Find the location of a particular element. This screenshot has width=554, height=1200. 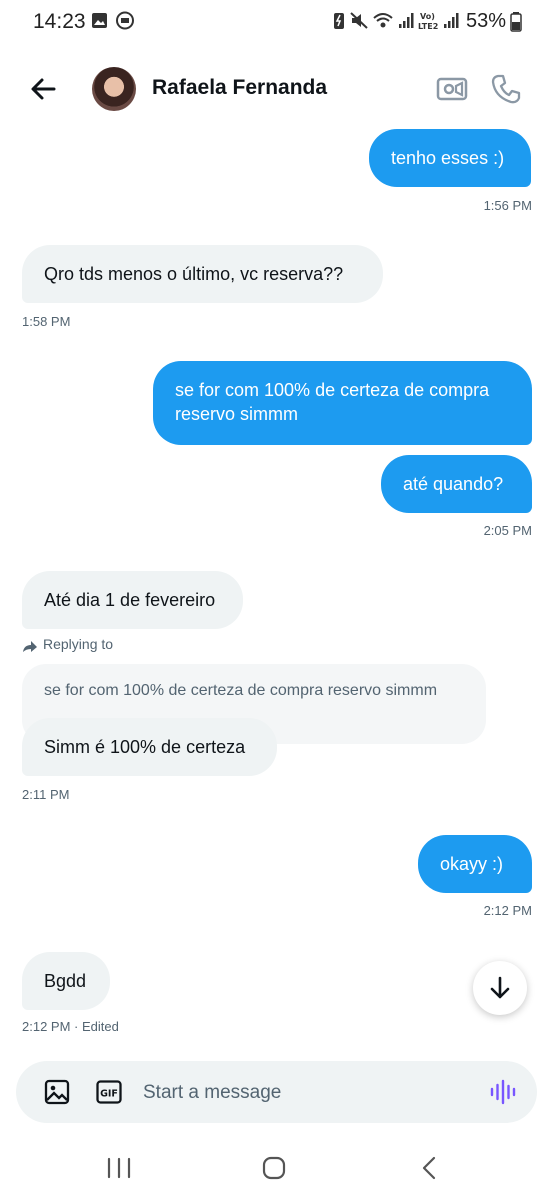

message-timestamp: 2:11 PM is located at coordinates (46, 794).